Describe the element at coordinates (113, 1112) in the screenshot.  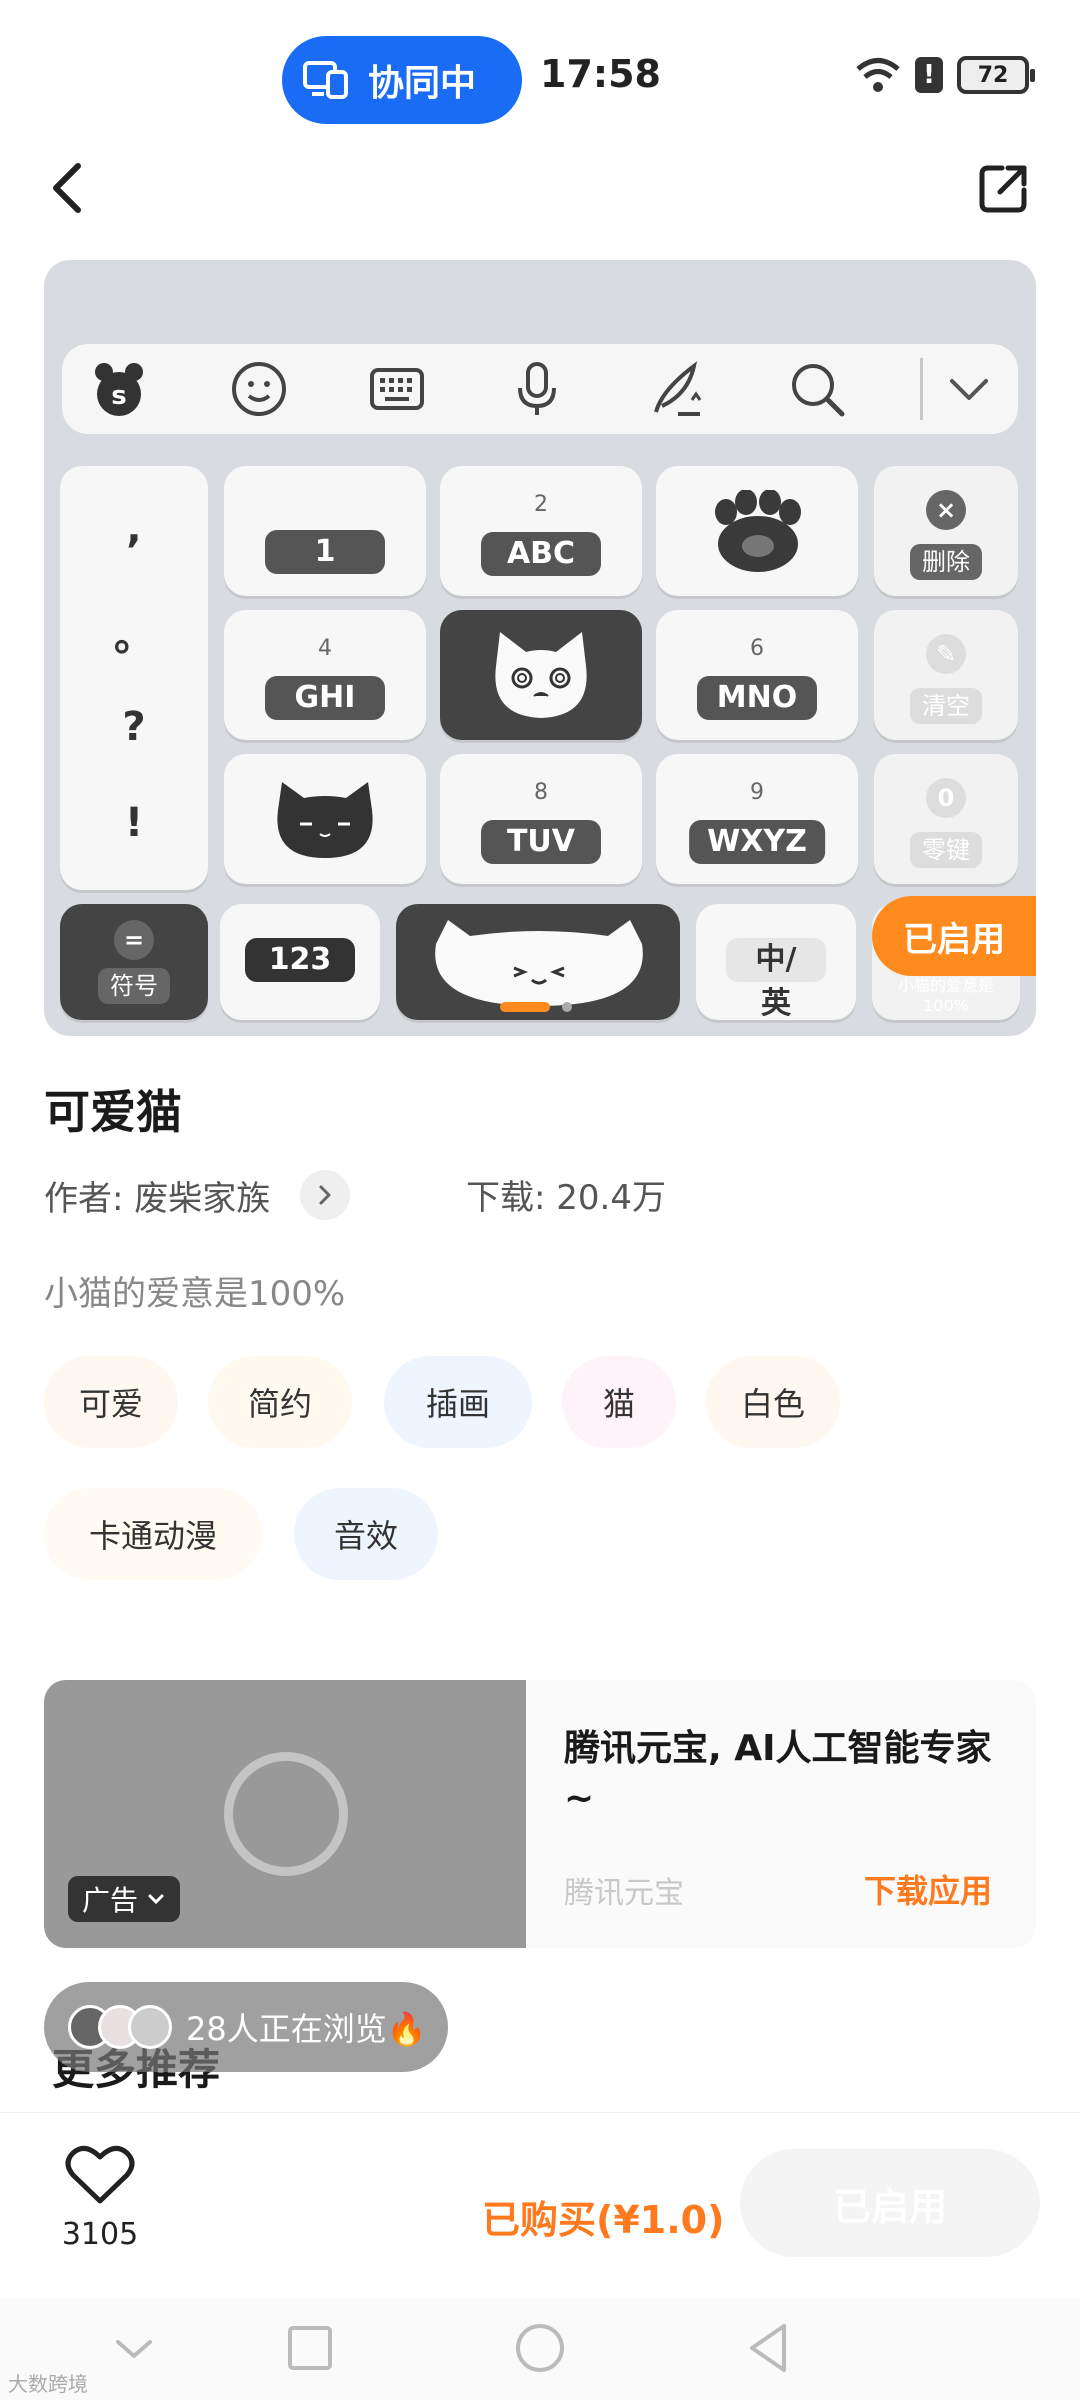
I see `theme-title: 可爱猫` at that location.